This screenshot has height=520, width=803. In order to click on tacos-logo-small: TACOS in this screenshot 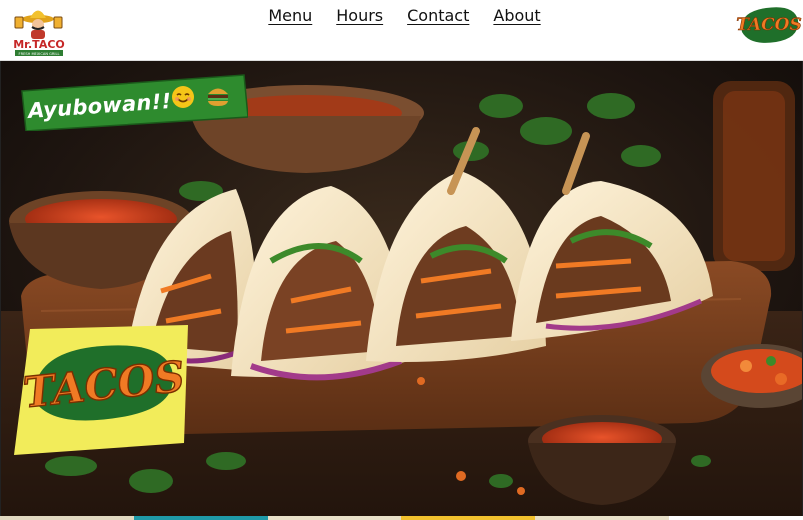, I will do `click(769, 25)`.